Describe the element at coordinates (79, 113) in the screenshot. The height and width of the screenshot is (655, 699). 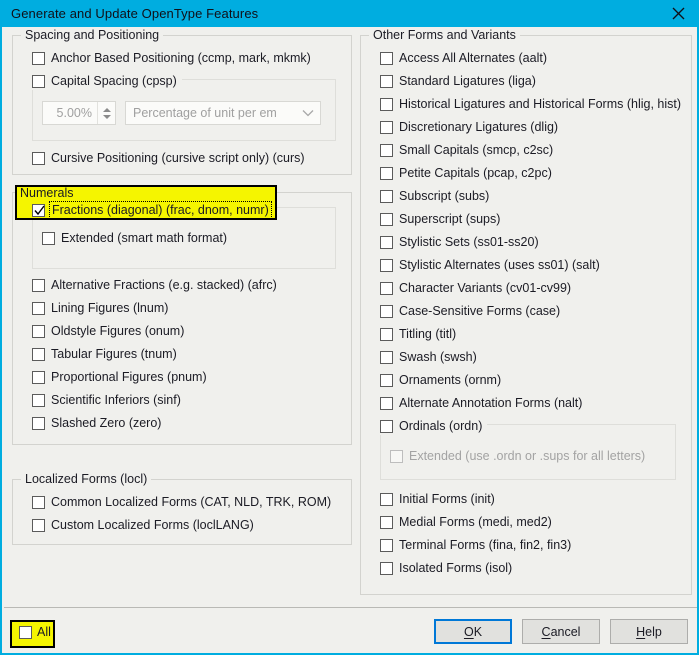
I see `capital-spacing-value-stepper: 5.00%` at that location.